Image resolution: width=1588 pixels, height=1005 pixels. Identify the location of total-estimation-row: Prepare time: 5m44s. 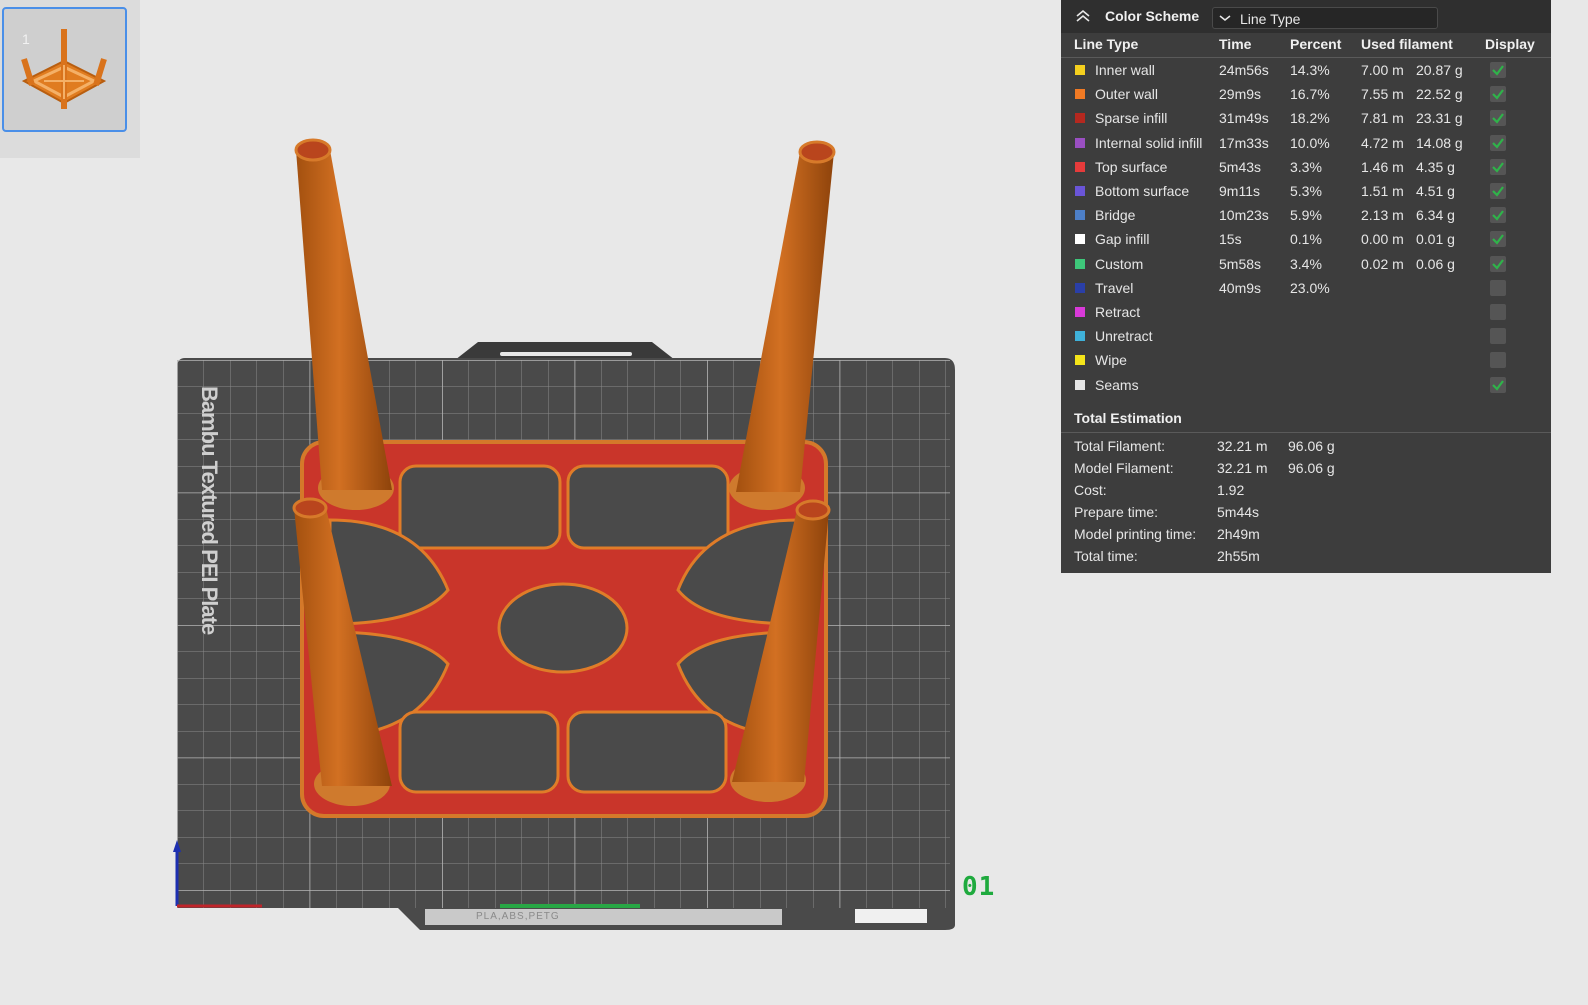
(1306, 513).